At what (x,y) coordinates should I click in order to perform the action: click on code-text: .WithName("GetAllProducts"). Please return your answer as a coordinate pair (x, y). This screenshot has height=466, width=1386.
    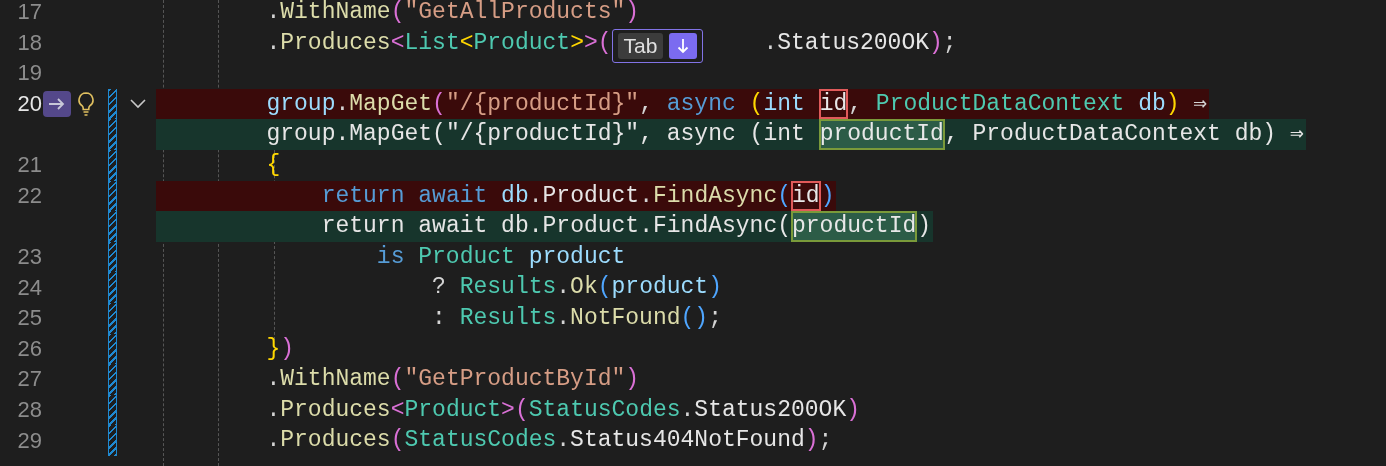
    Looking at the image, I should click on (452, 13).